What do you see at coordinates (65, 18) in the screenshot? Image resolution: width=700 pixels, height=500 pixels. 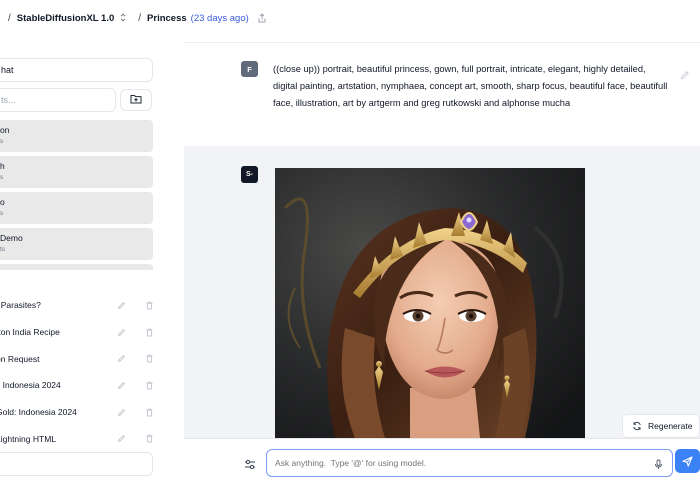 I see `model-name: StableDiffusionXL 1.0` at bounding box center [65, 18].